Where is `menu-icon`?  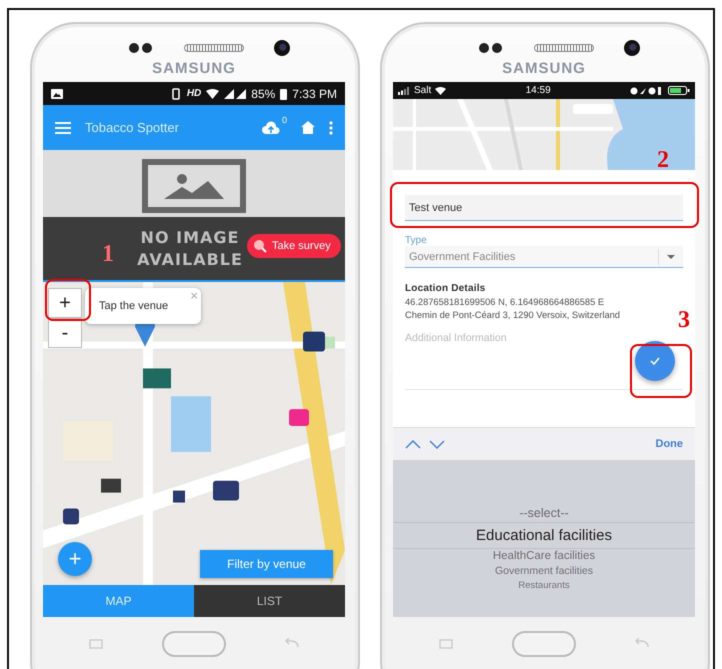 menu-icon is located at coordinates (63, 128).